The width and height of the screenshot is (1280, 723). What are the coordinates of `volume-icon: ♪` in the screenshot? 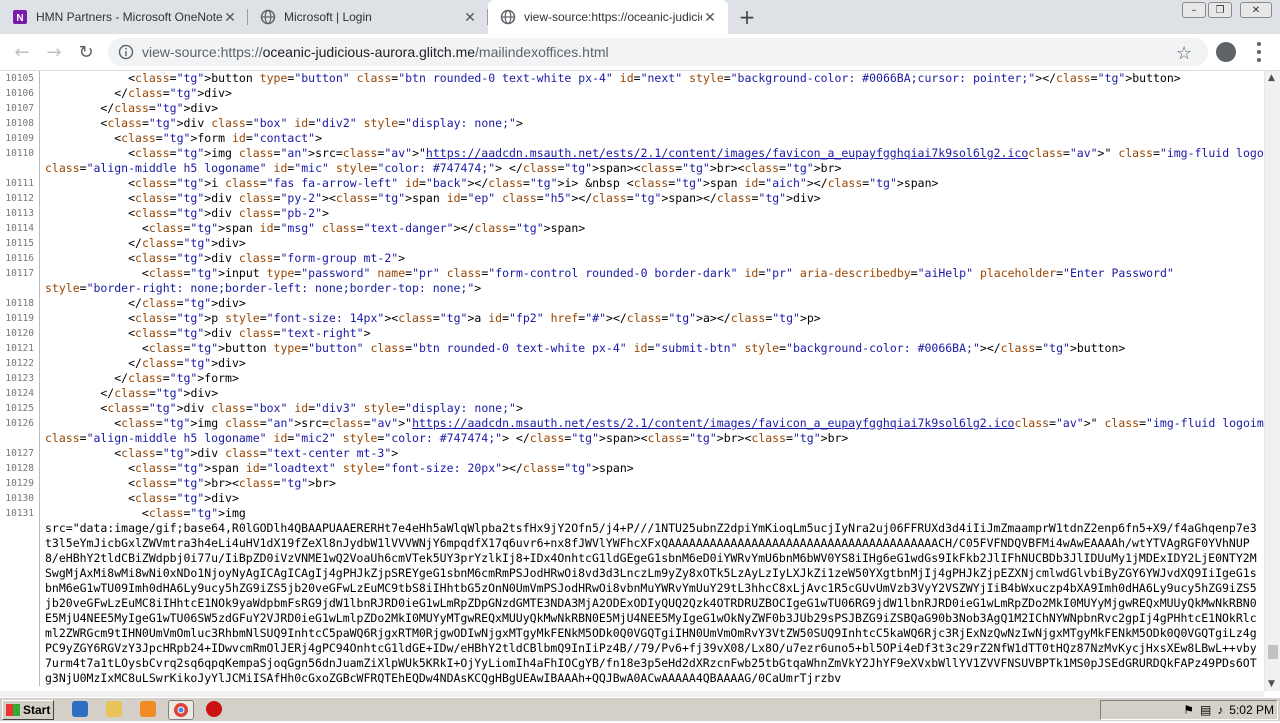 It's located at (1220, 710).